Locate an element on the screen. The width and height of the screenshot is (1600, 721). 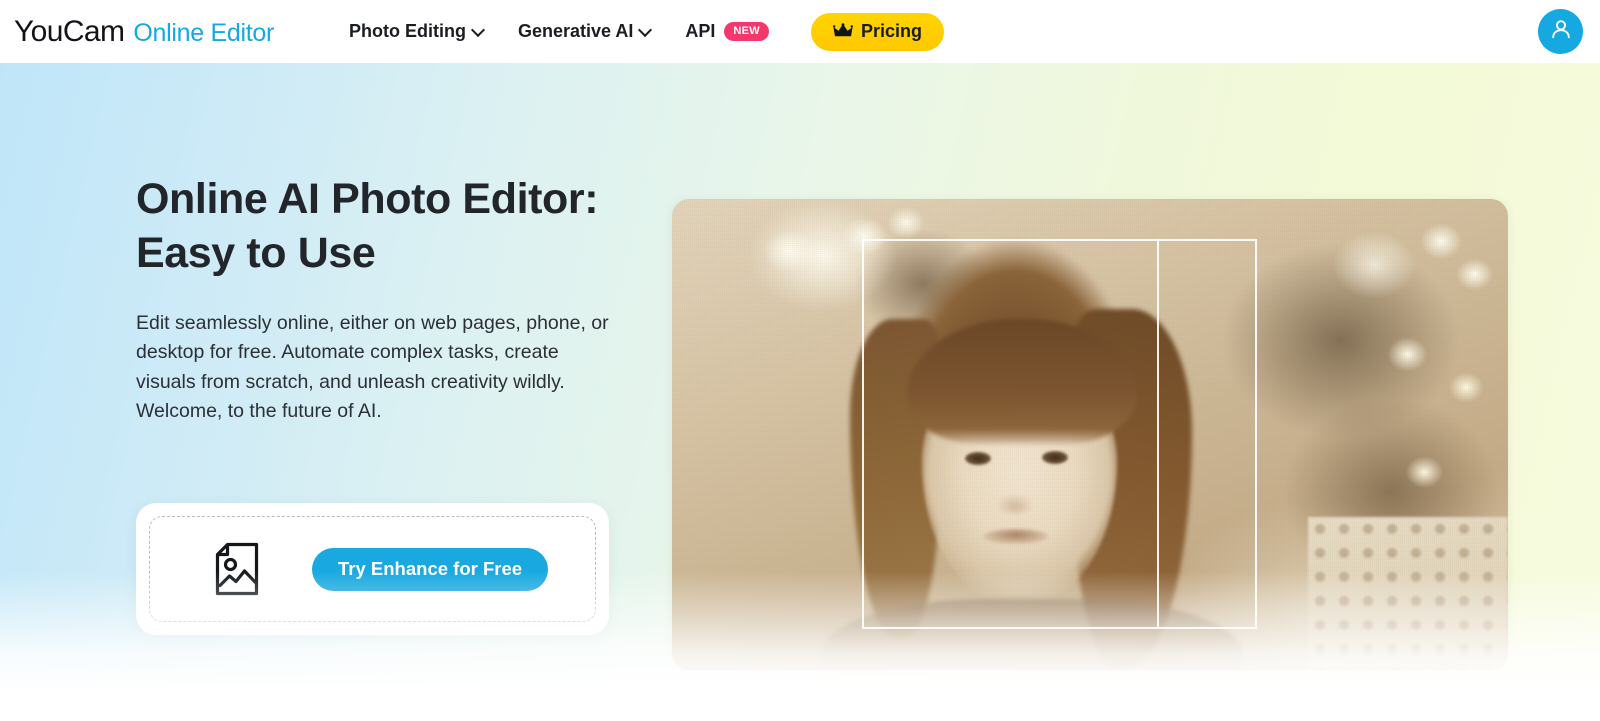
page-bottom-area is located at coordinates (800, 706).